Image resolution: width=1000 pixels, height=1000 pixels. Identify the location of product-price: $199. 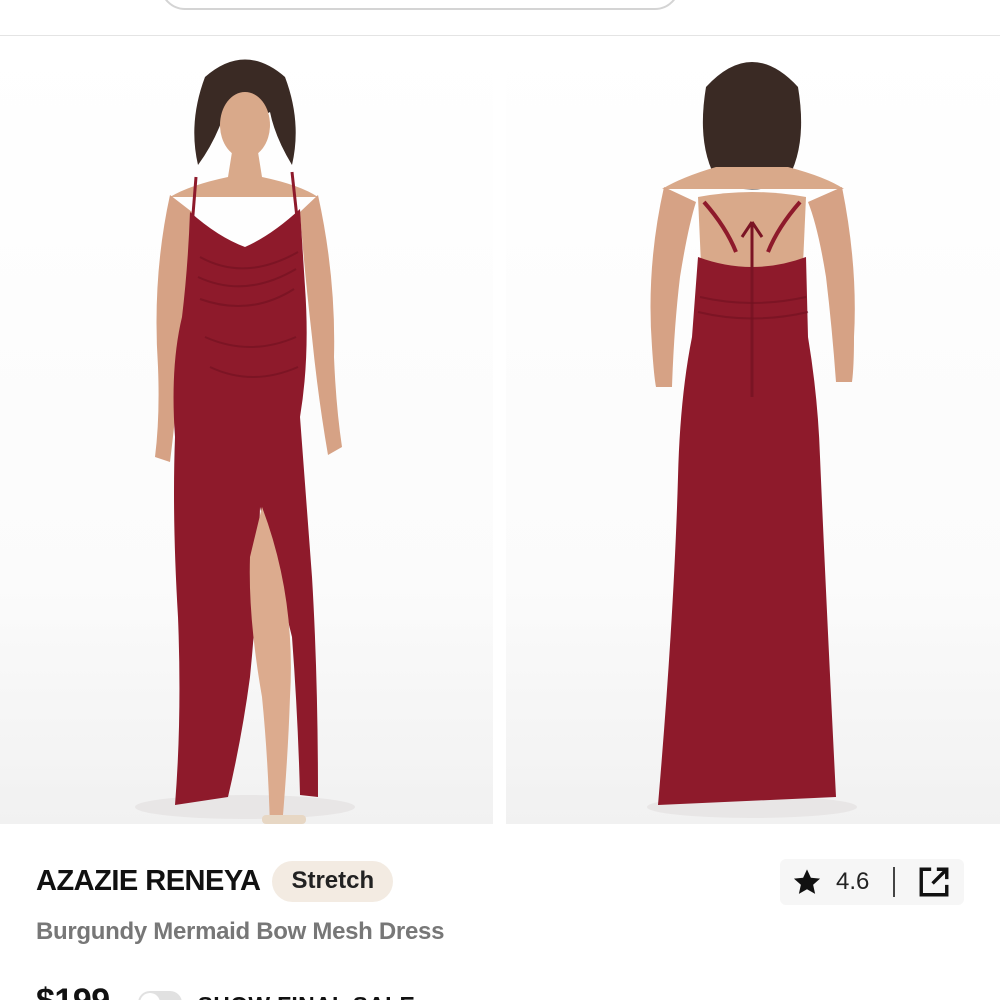
(73, 991).